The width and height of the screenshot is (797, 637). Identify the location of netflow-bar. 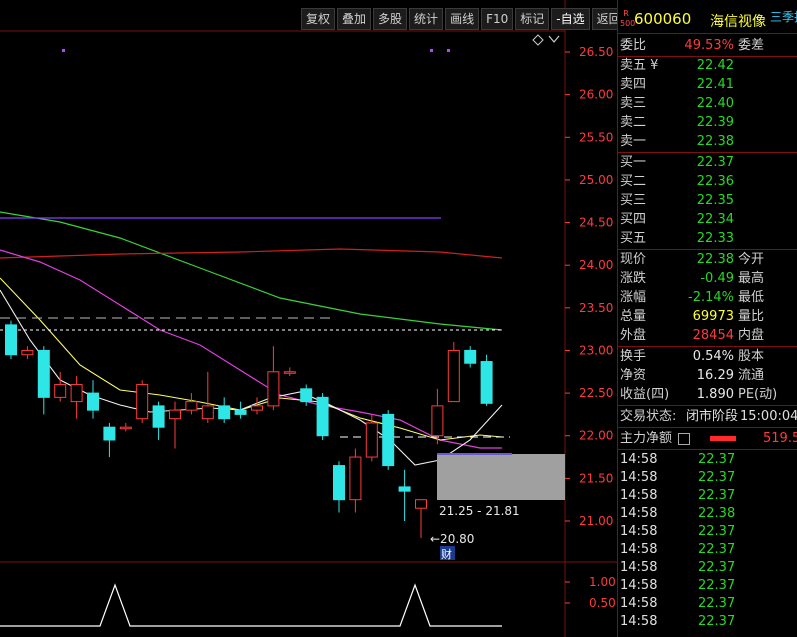
(723, 438).